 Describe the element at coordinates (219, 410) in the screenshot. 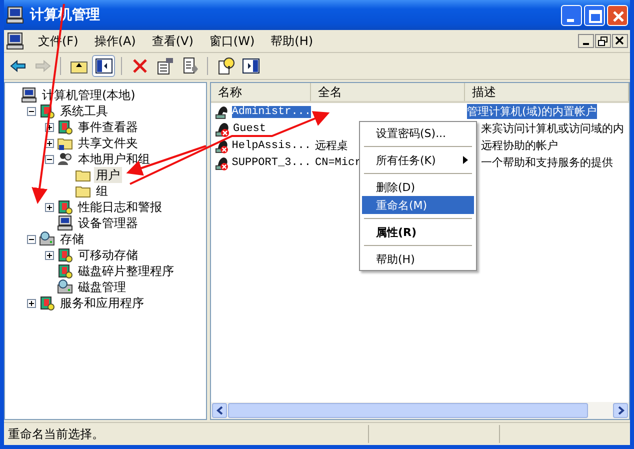

I see `scroll-left-button` at that location.